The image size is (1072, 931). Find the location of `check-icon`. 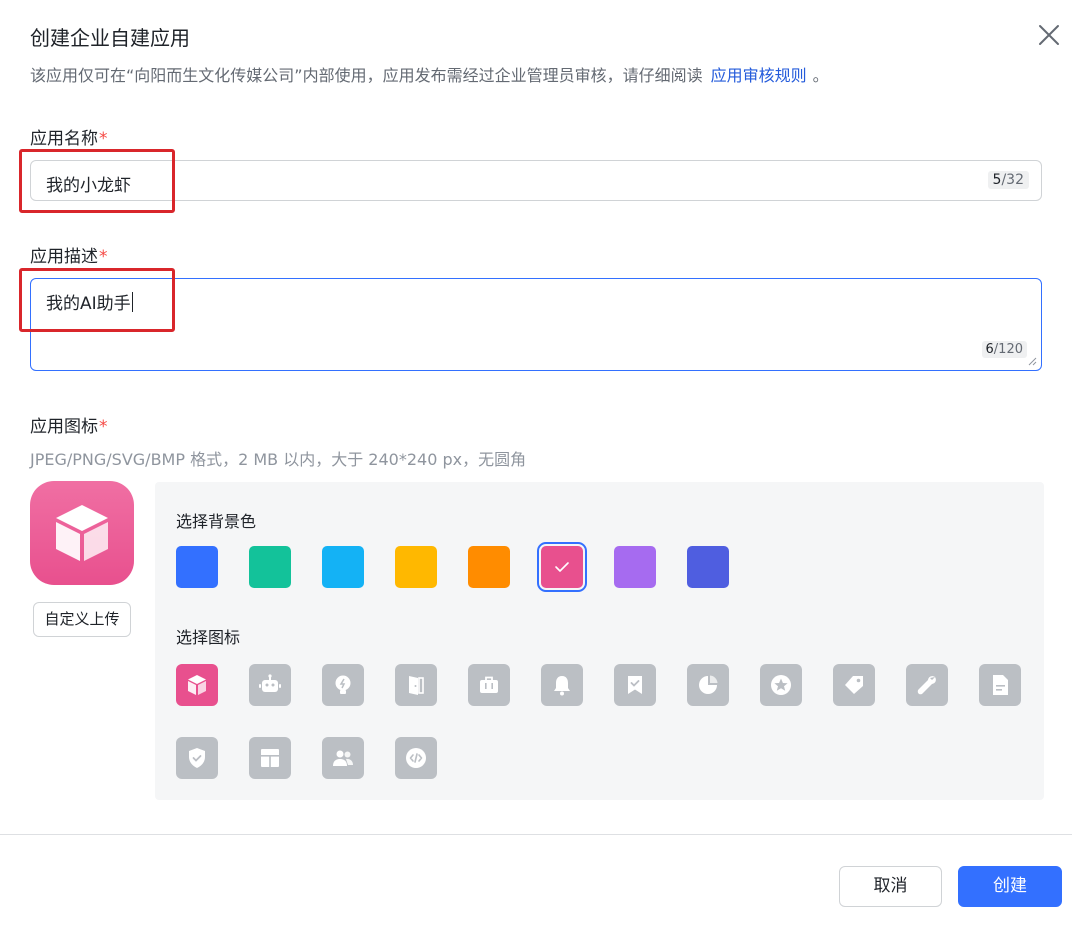

check-icon is located at coordinates (562, 567).